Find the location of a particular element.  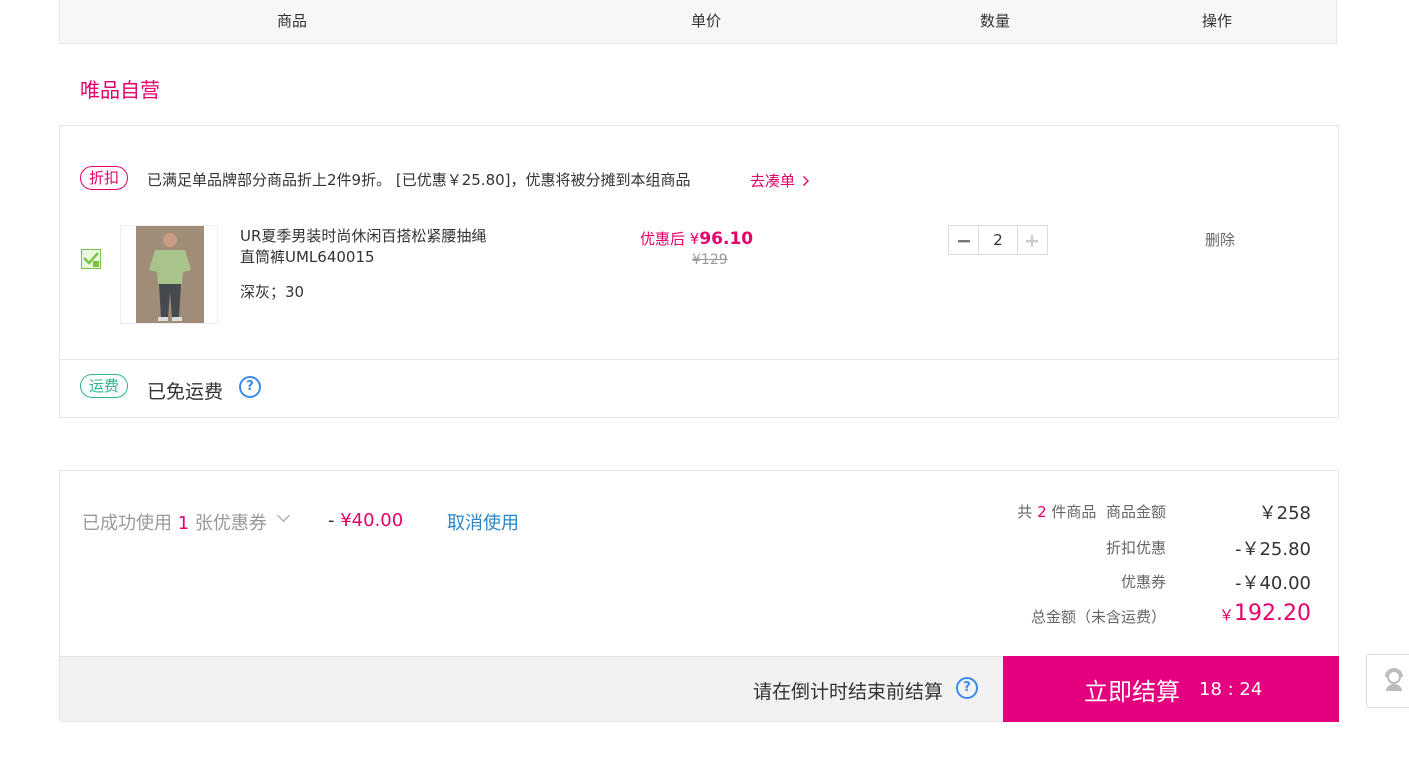

chevron-down-icon is located at coordinates (283, 515).